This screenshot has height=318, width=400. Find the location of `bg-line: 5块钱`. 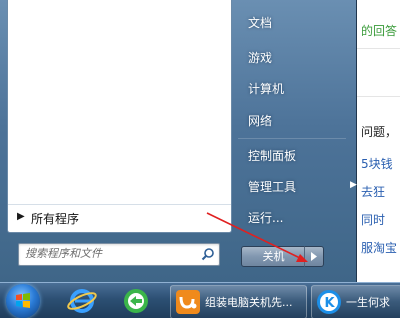

bg-line: 5块钱 is located at coordinates (377, 163).